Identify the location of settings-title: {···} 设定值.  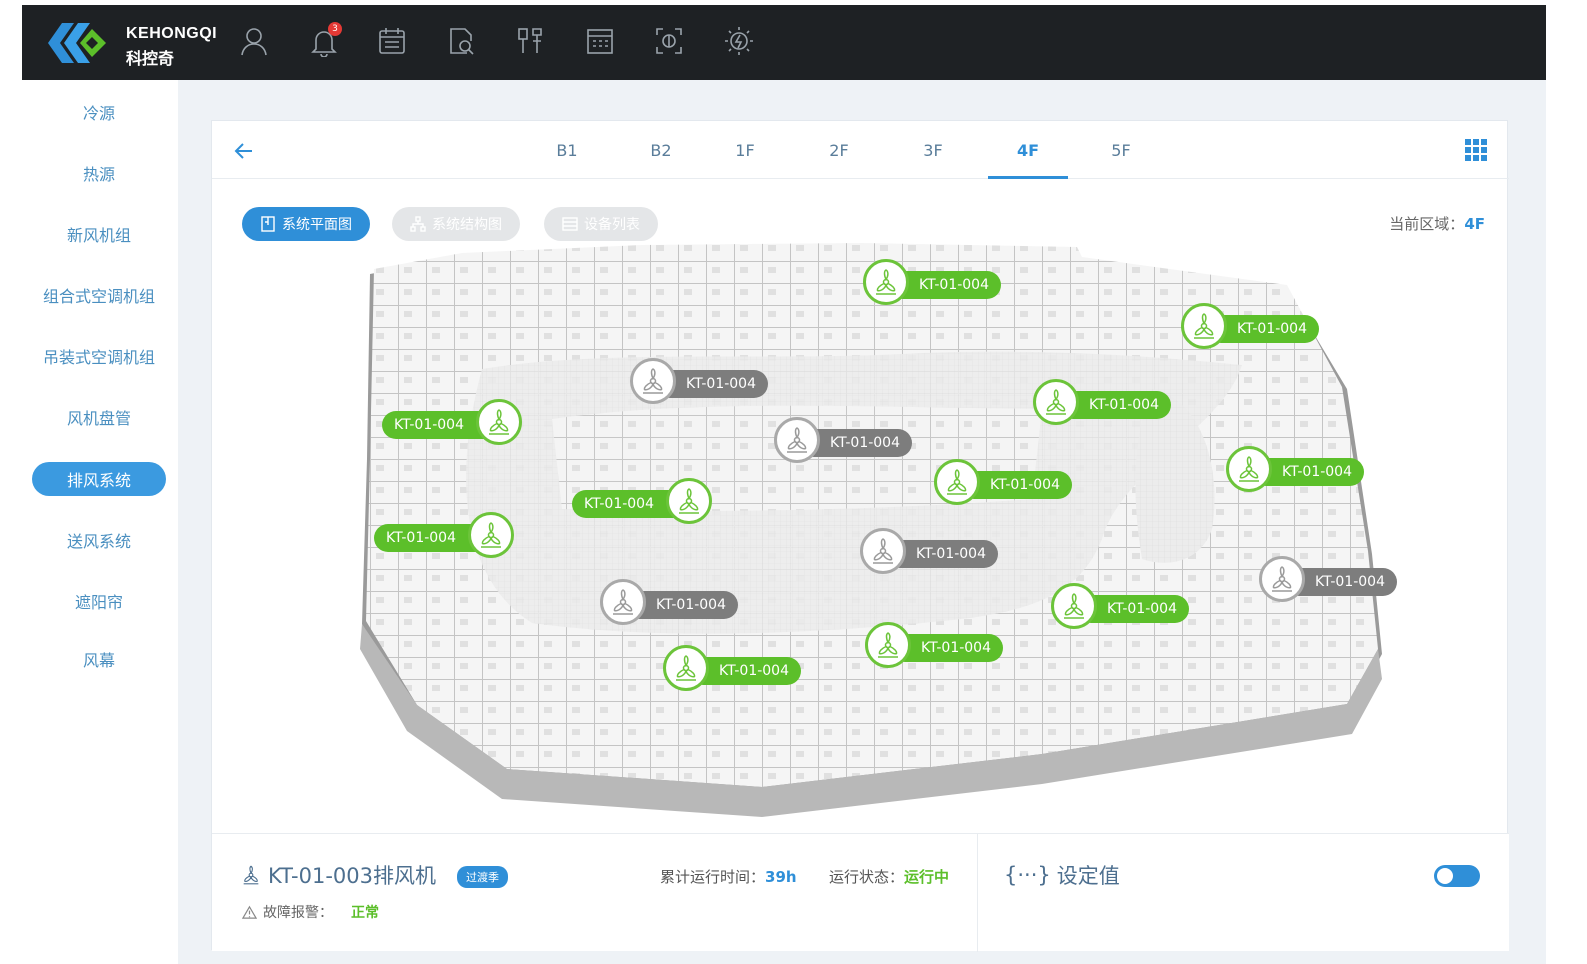
(1062, 875).